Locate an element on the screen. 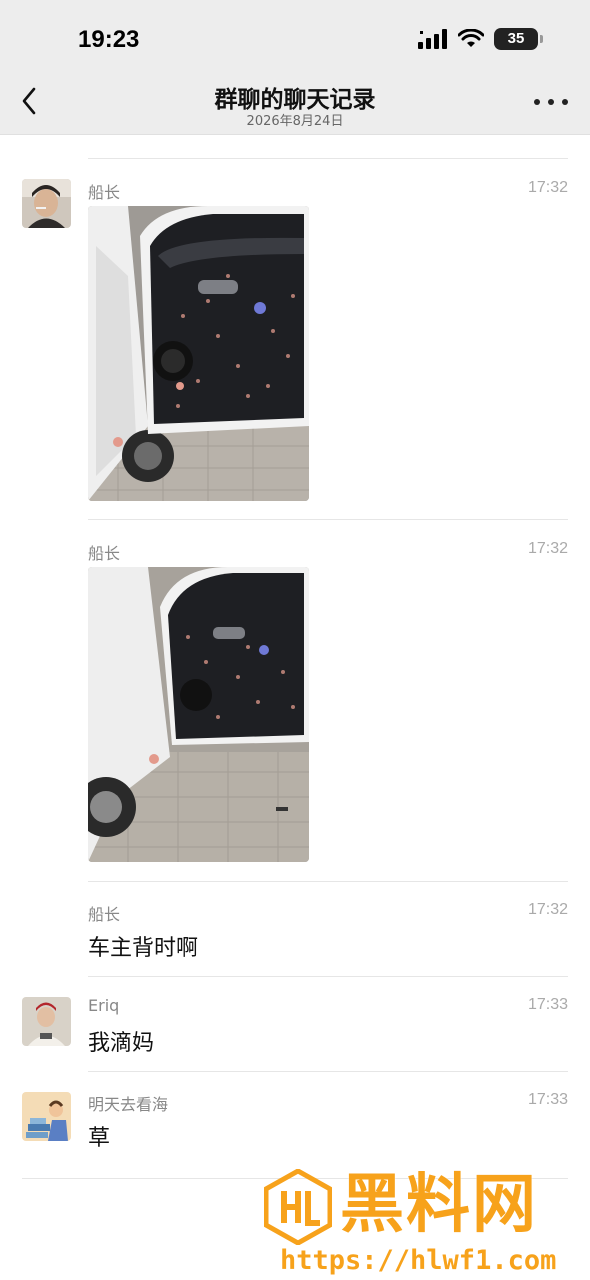  watermark-url: https://hlwf1.com is located at coordinates (418, 1260).